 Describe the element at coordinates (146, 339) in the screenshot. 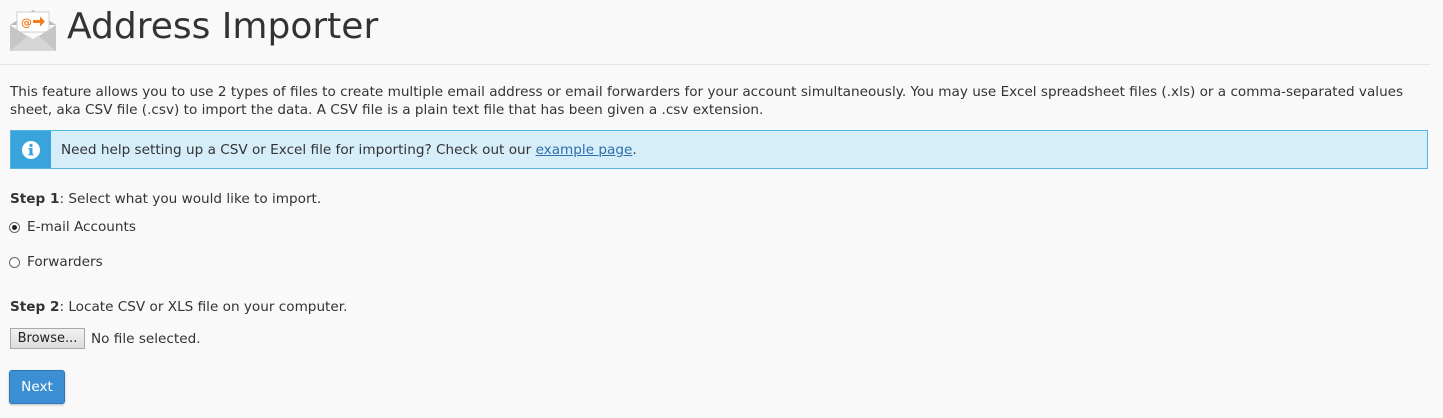

I see `file-status: No file selected.` at that location.